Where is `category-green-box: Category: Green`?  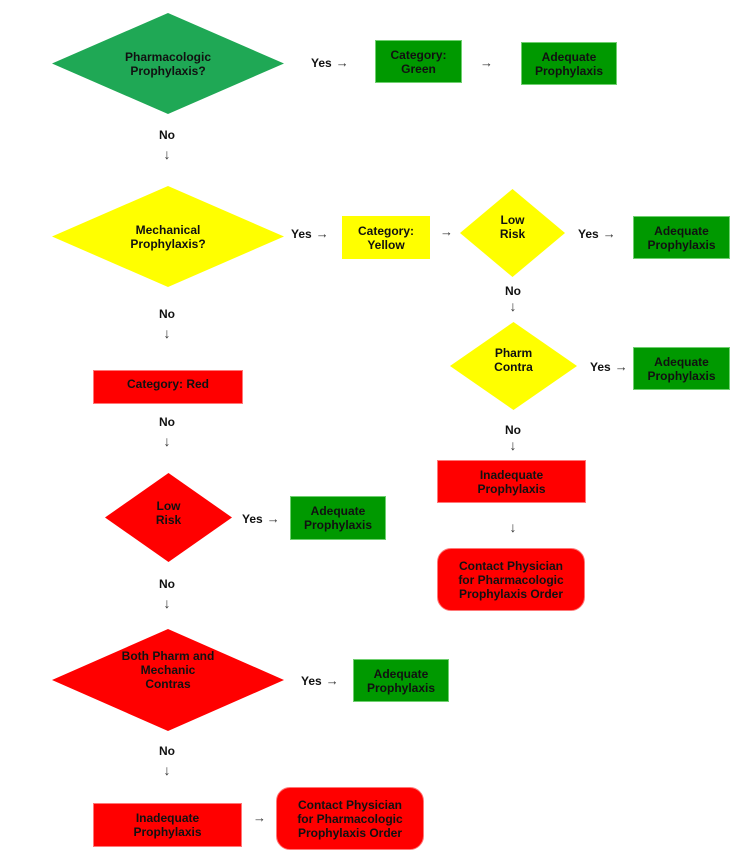
category-green-box: Category: Green is located at coordinates (418, 61).